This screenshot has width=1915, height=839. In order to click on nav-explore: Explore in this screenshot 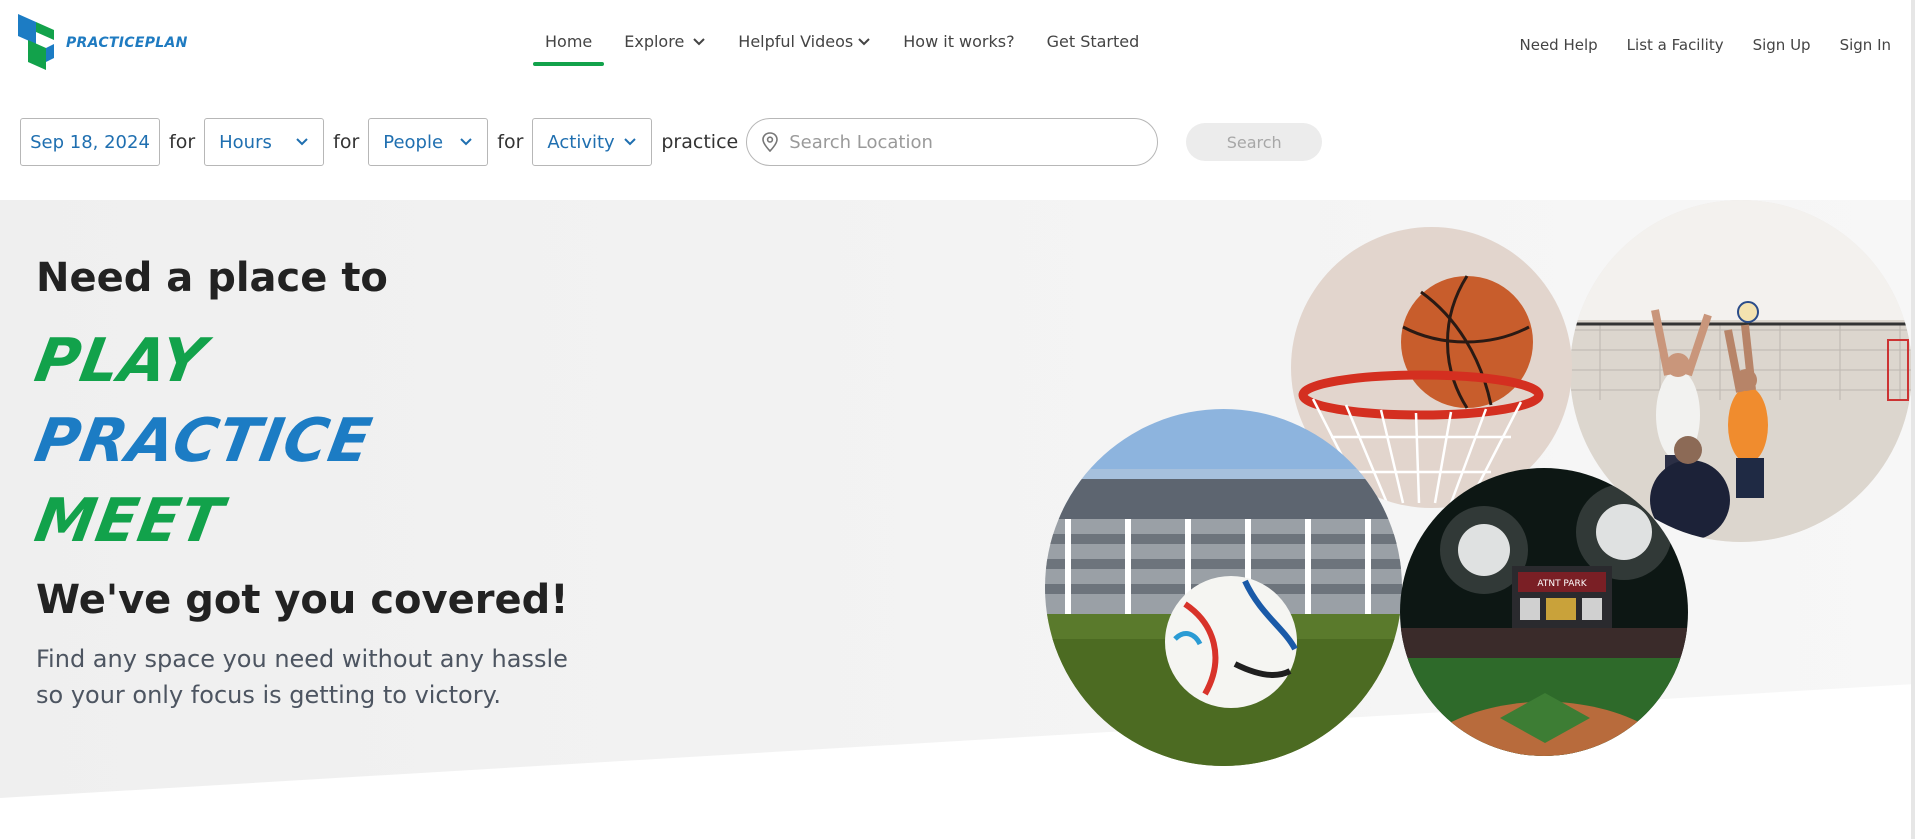, I will do `click(665, 41)`.